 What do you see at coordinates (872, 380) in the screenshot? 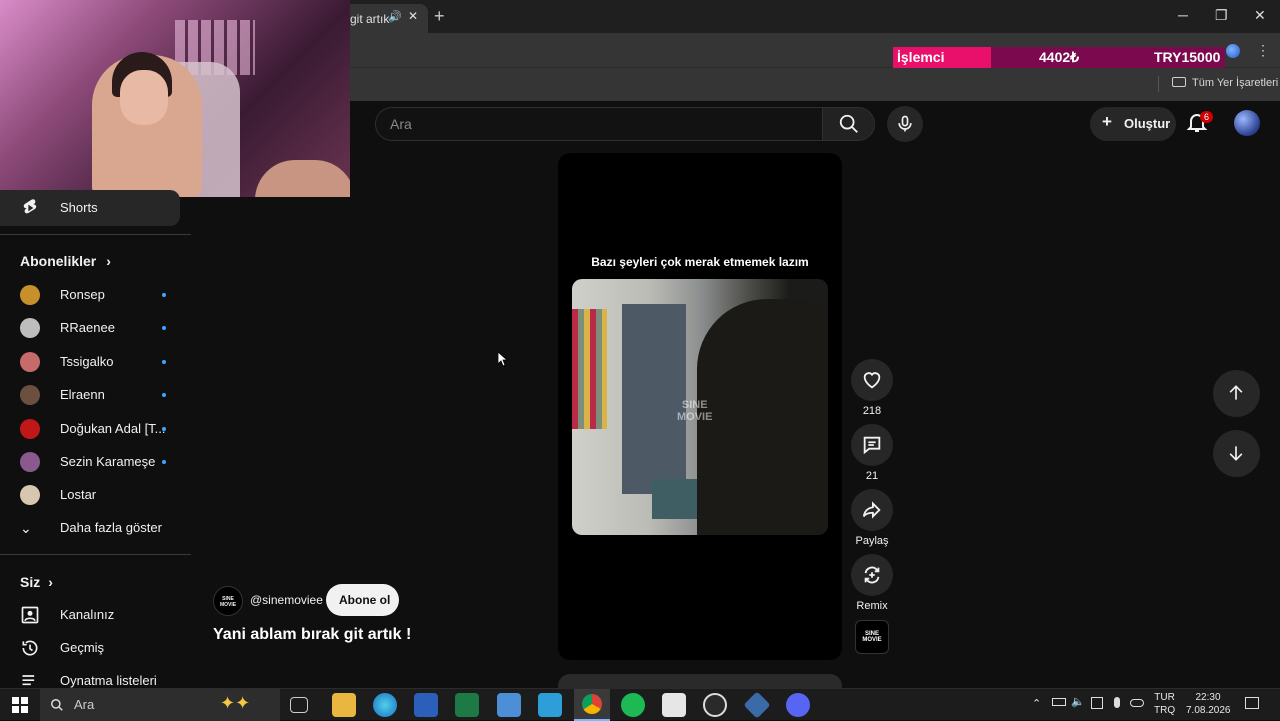
I see `like-button` at bounding box center [872, 380].